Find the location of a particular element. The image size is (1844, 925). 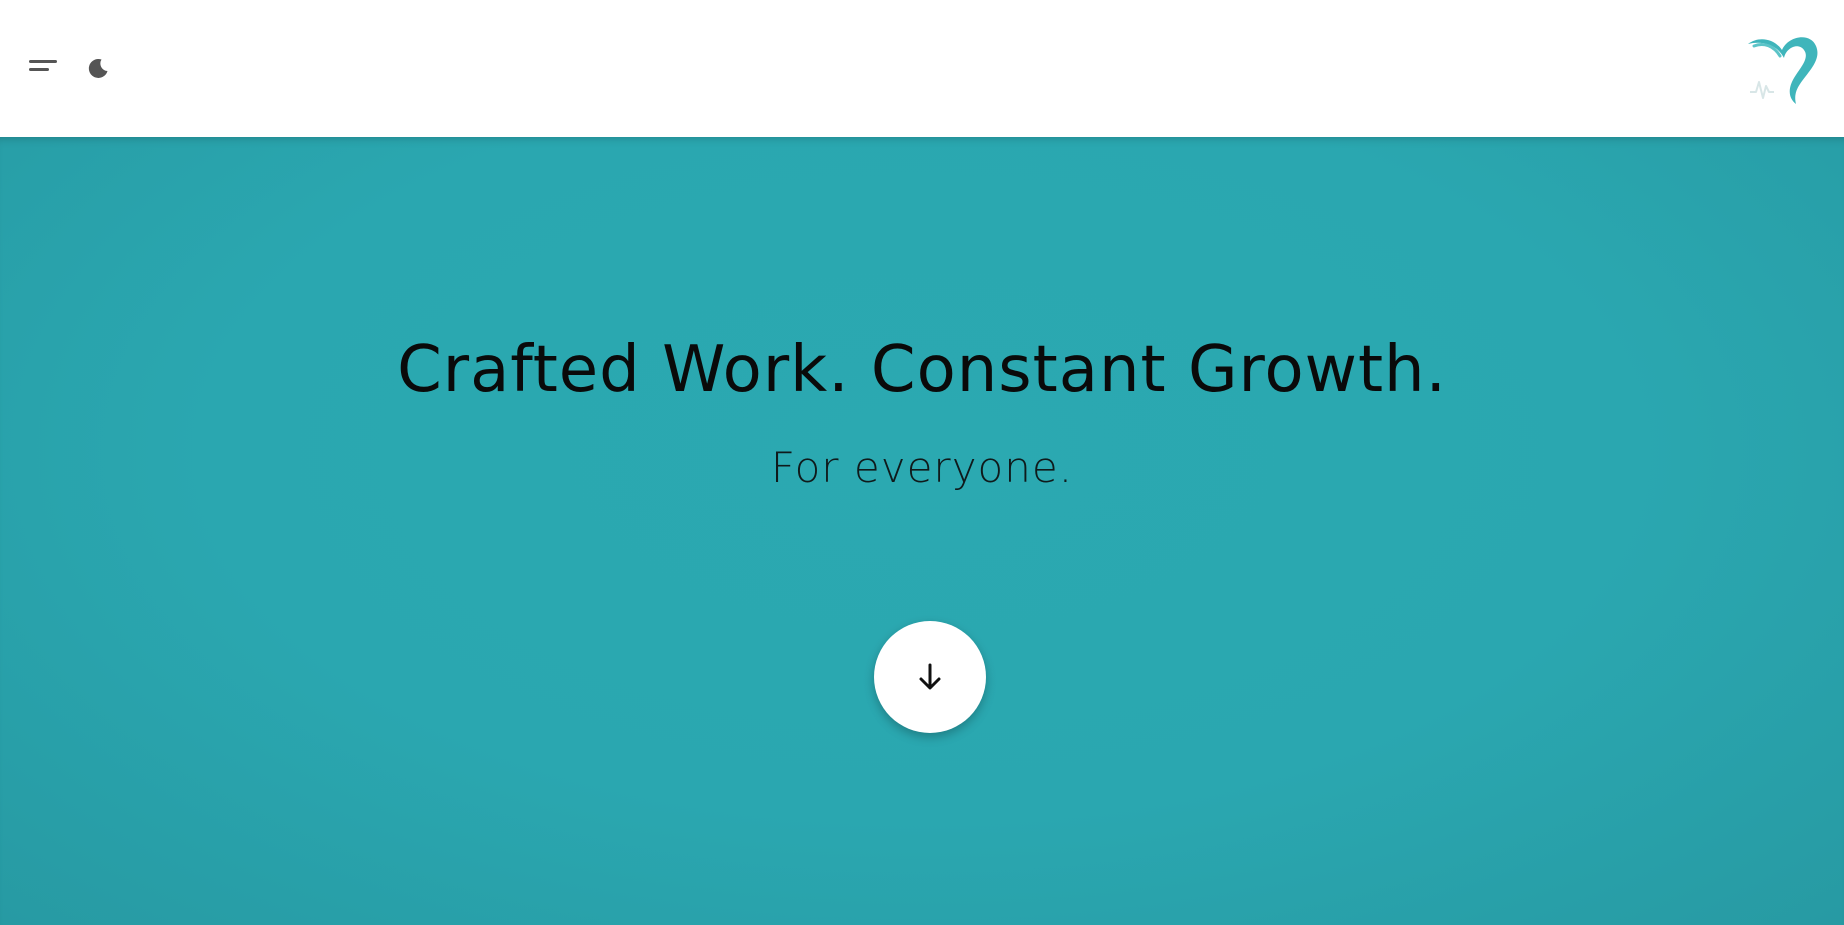

scroll-down-button is located at coordinates (930, 677).